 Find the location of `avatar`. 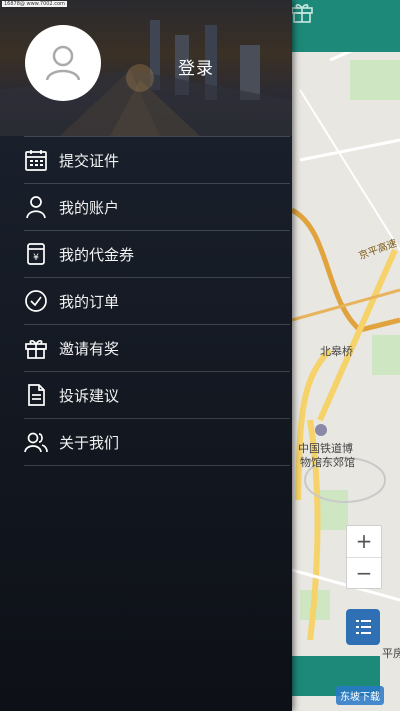

avatar is located at coordinates (63, 63).